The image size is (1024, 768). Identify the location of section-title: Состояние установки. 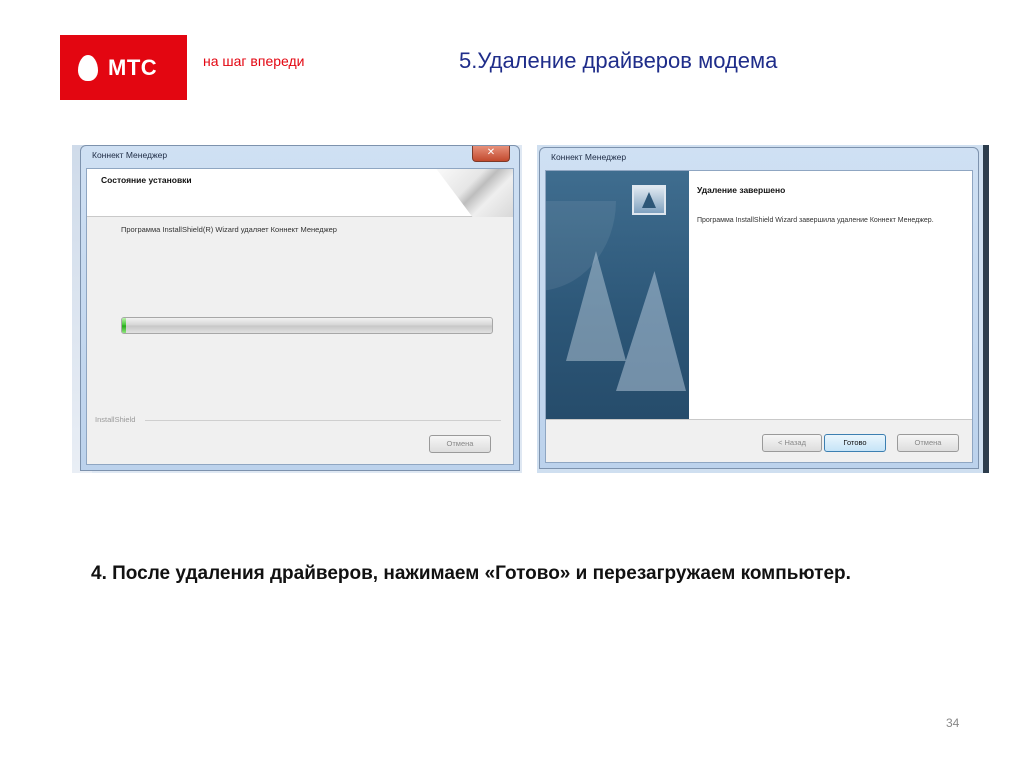
(146, 180).